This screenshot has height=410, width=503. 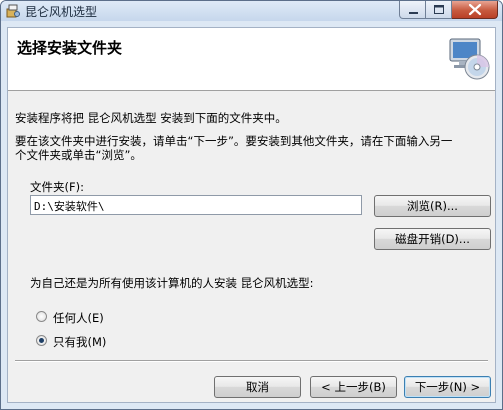 I want to click on install-for-question: 为自己还是为所有使用该计算机的人安装 昆仑风机选型:, so click(x=172, y=283).